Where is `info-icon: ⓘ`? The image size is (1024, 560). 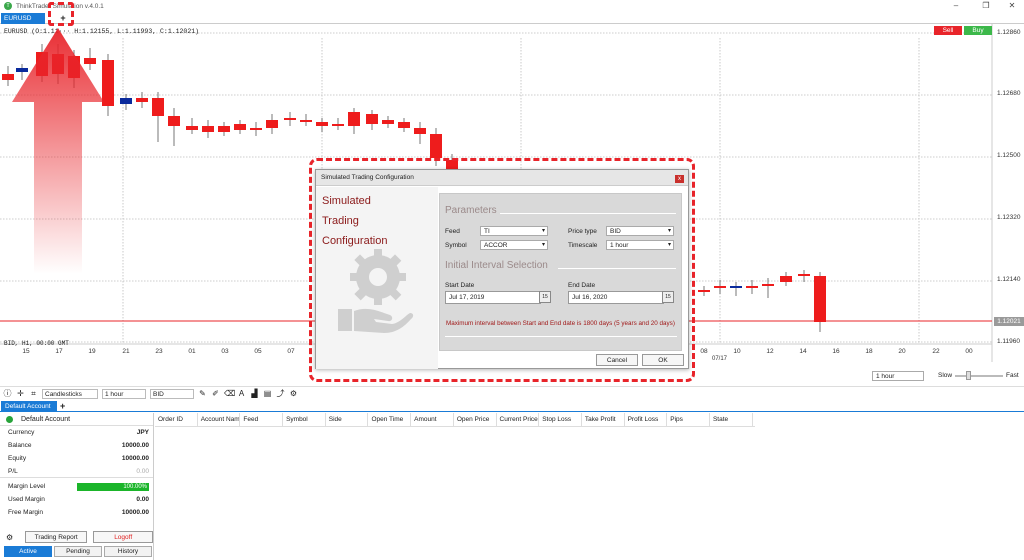 info-icon: ⓘ is located at coordinates (7, 393).